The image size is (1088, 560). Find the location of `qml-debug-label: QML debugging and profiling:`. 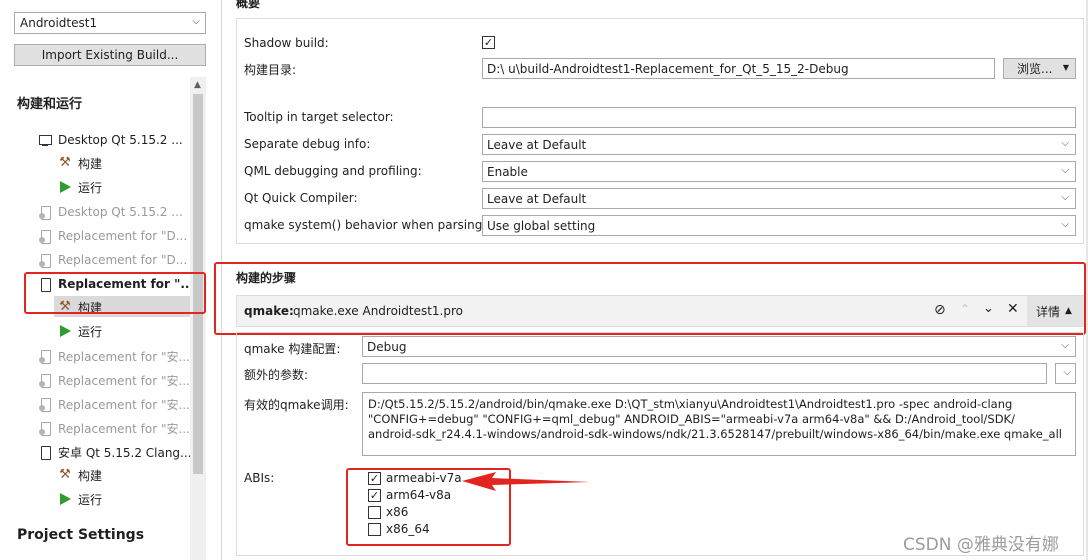

qml-debug-label: QML debugging and profiling: is located at coordinates (333, 171).